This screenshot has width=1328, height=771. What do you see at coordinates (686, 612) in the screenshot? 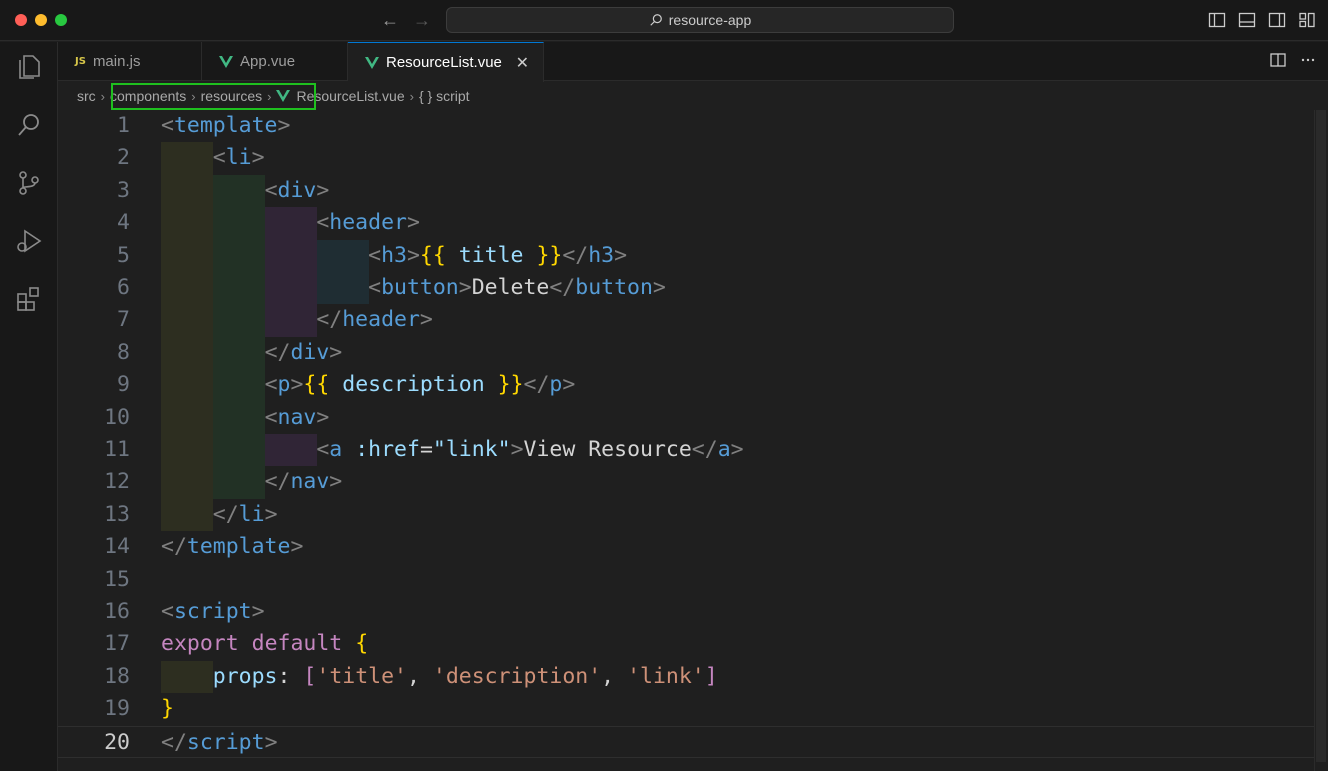
I see `code-line: 16 <script>` at bounding box center [686, 612].